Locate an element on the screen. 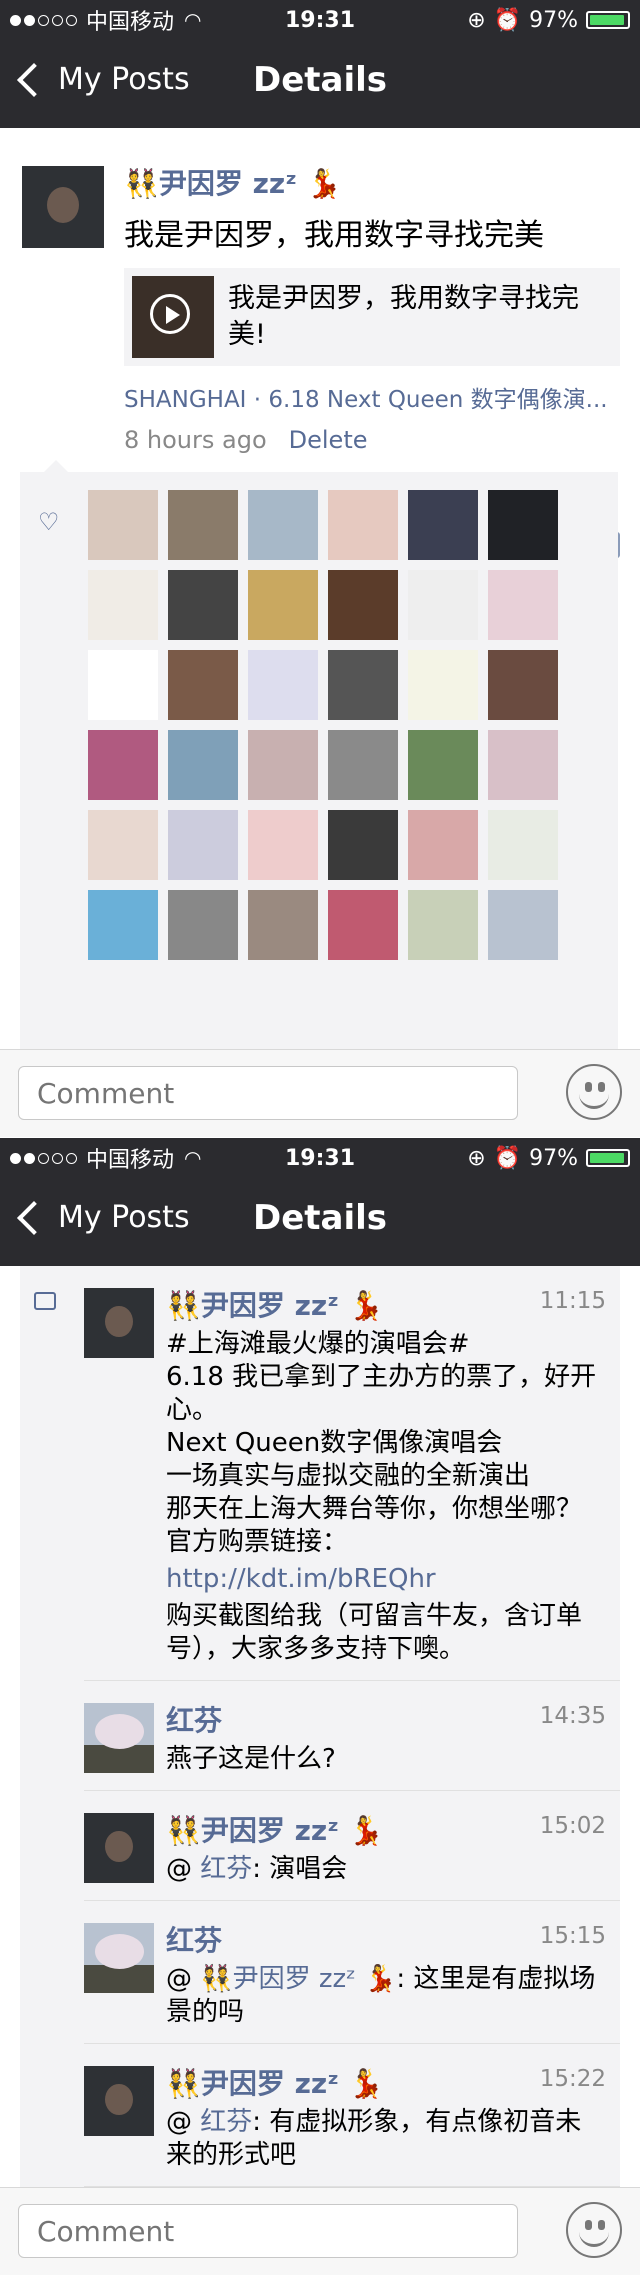 Image resolution: width=640 pixels, height=2275 pixels. clock: 19:31 is located at coordinates (320, 20).